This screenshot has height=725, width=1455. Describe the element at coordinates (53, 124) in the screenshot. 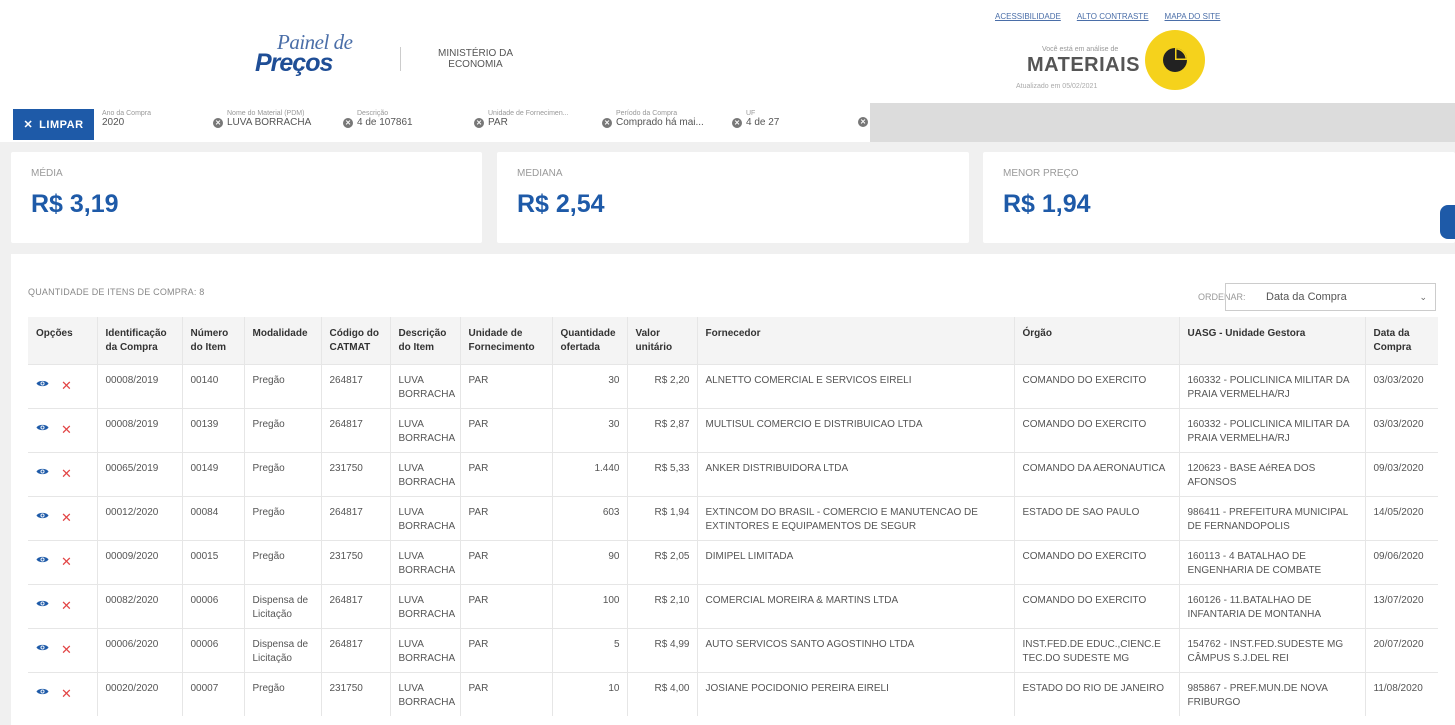

I see `clear-filters-button: ✕ LIMPAR` at that location.